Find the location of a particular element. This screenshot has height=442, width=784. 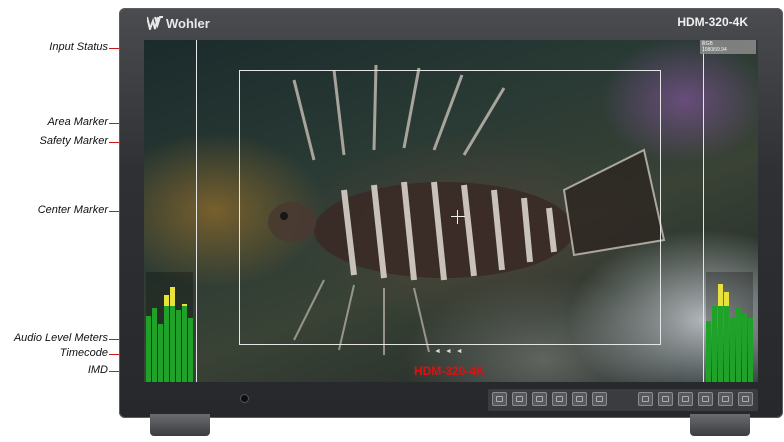

timecode-display: ◄ ◄ ◄ is located at coordinates (449, 351).